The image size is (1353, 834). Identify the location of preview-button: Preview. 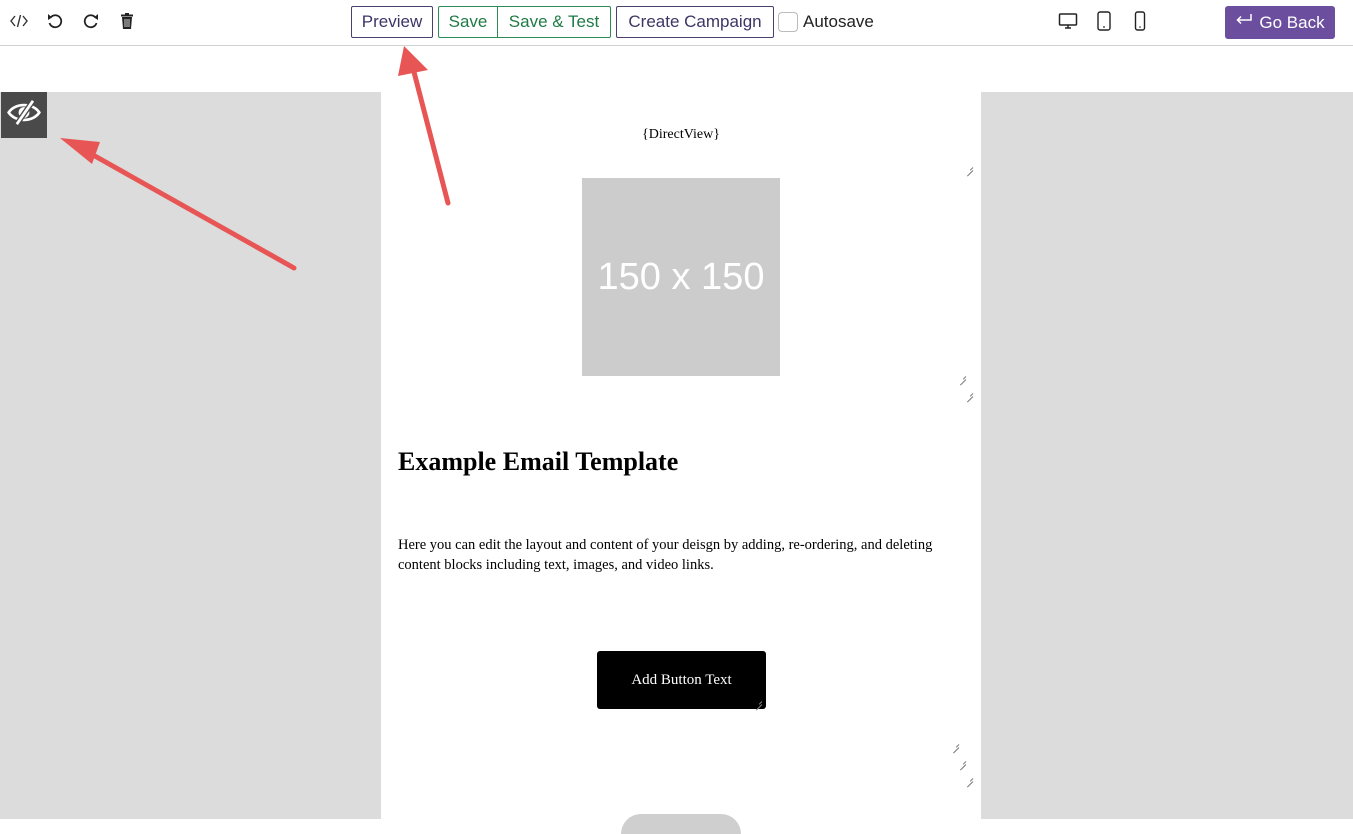
(392, 22).